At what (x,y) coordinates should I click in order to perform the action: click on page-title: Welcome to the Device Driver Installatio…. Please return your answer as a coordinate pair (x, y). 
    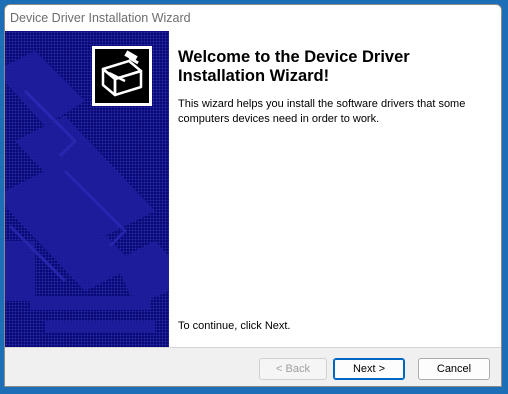
    Looking at the image, I should click on (294, 66).